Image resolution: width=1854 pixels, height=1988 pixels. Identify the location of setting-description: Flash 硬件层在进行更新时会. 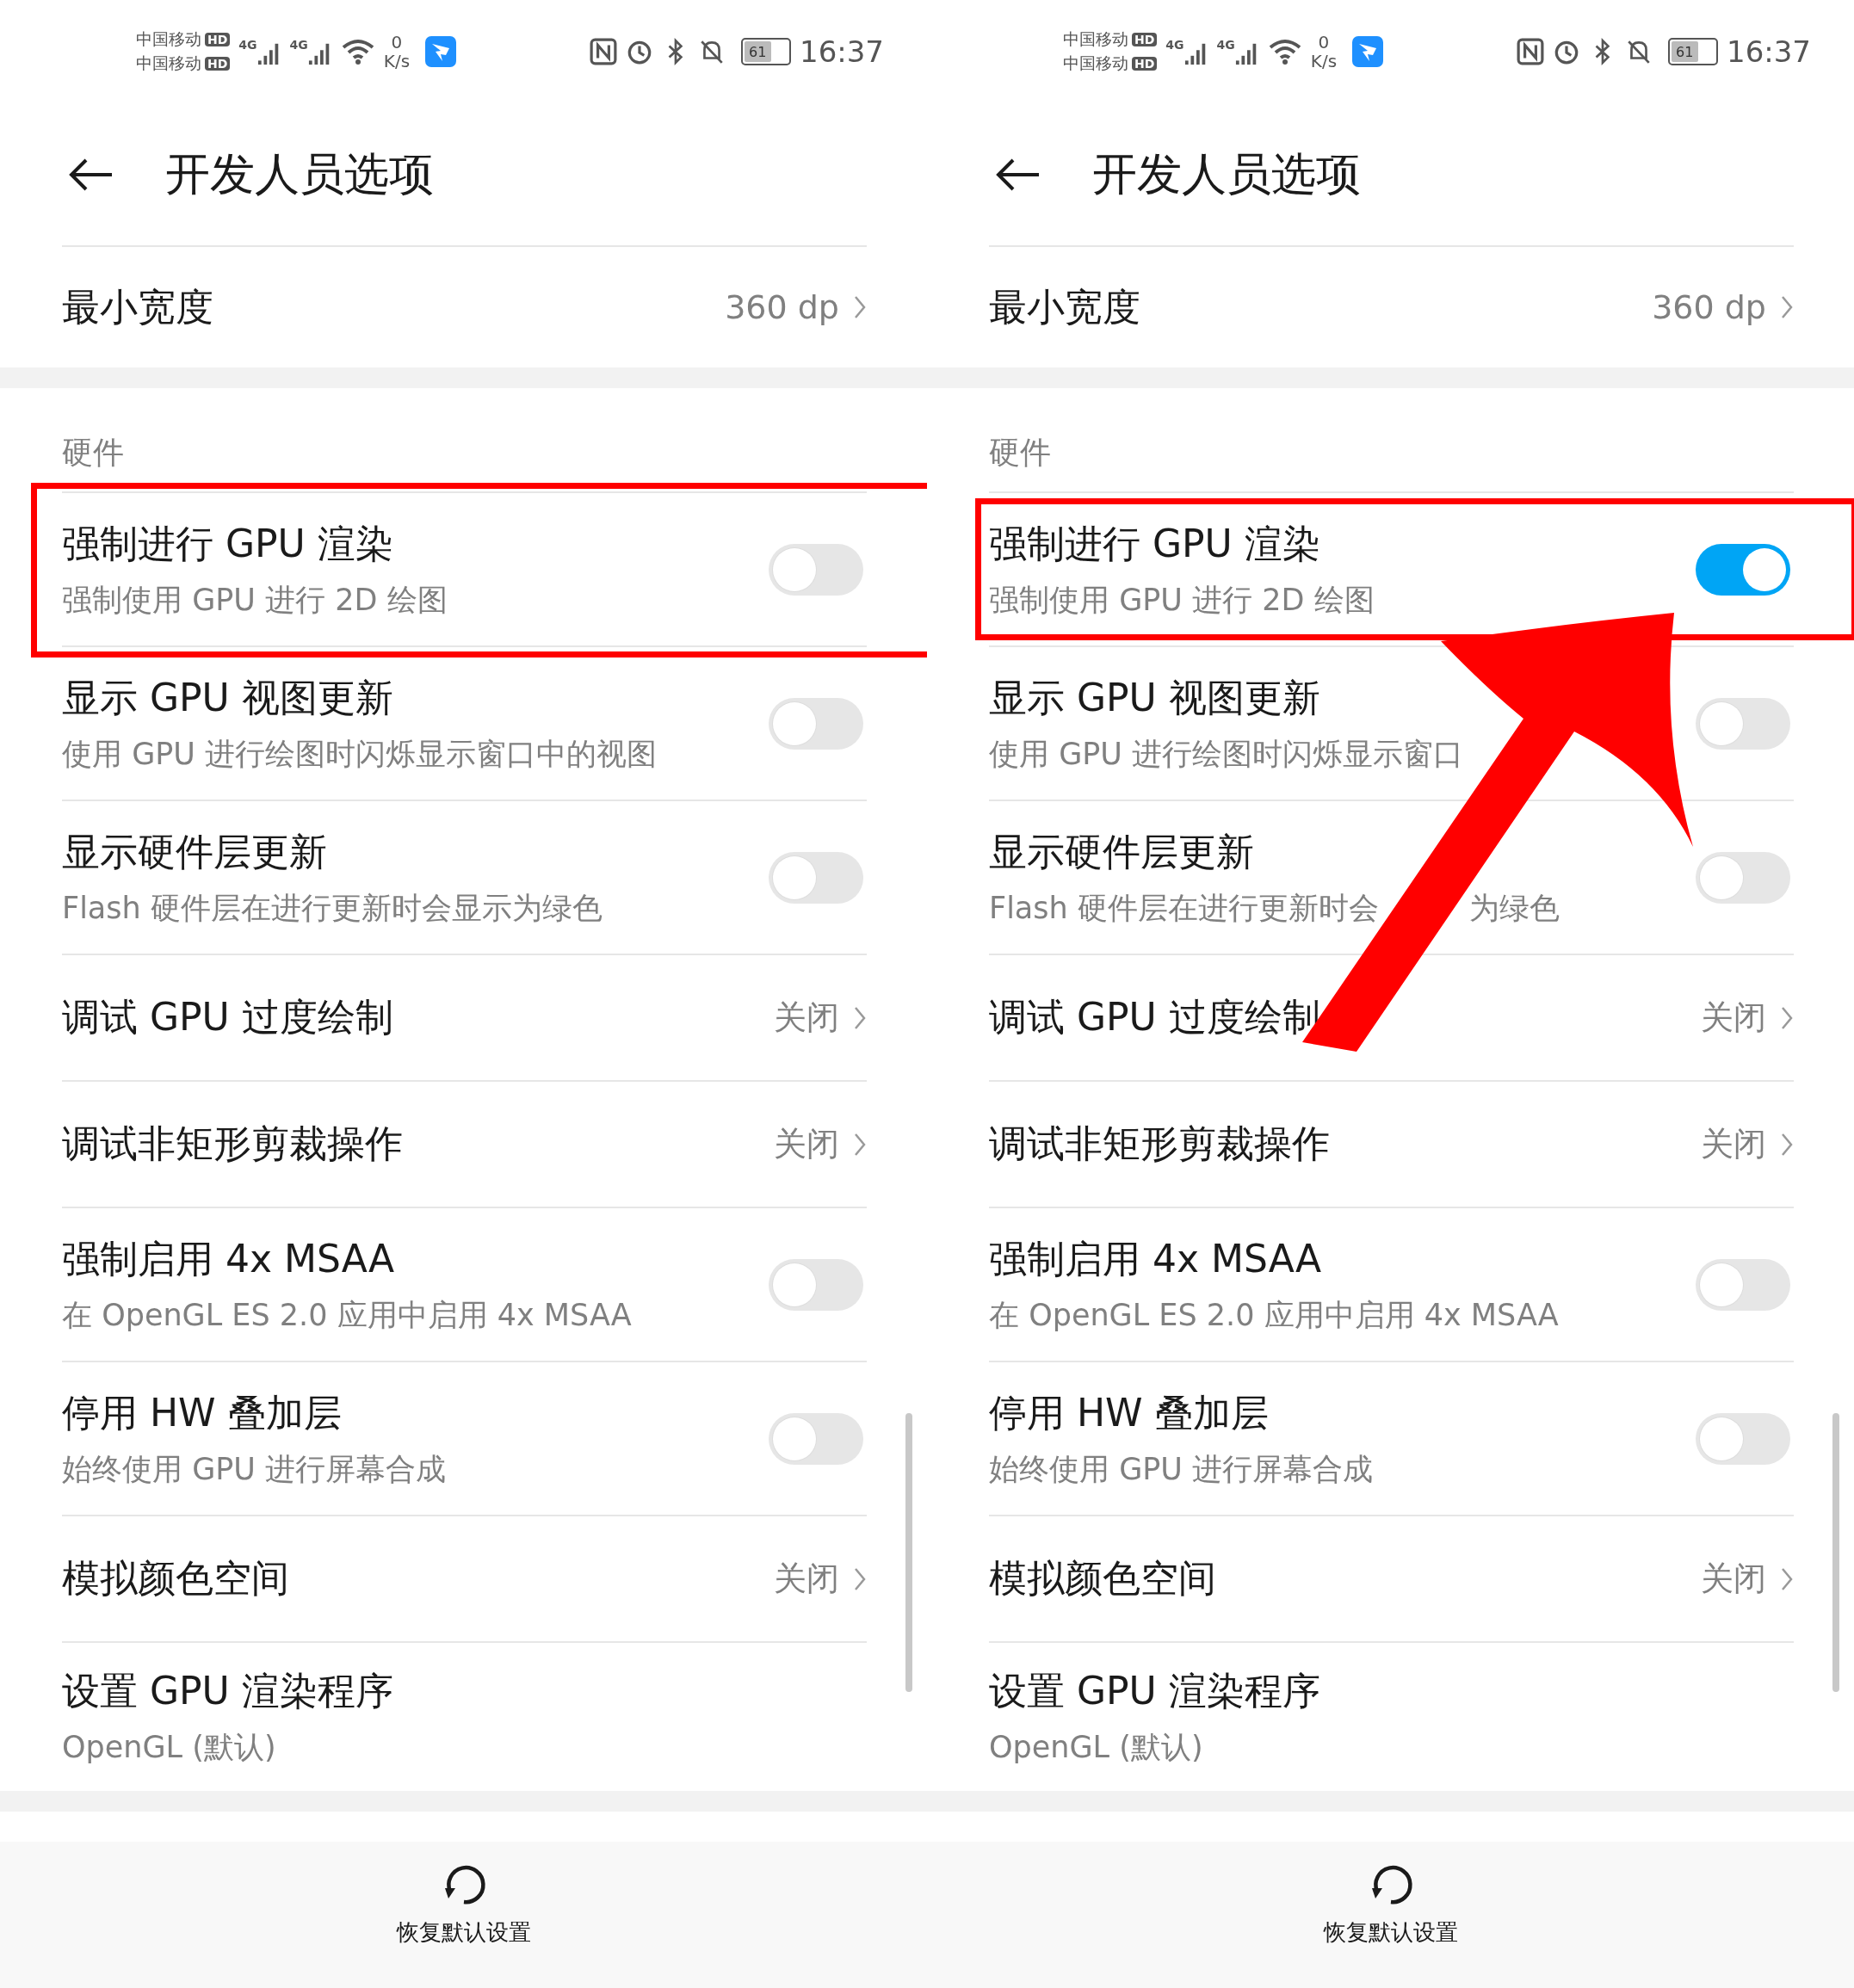
(1184, 908).